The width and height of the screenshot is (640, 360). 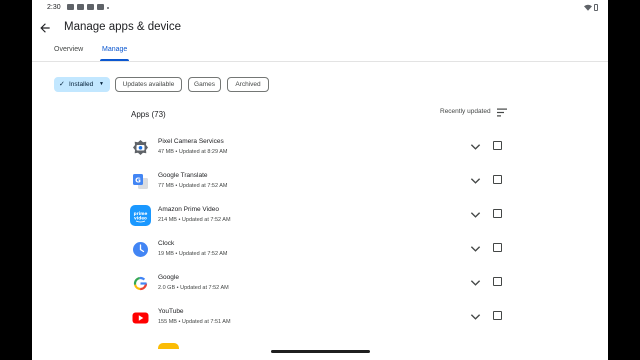 What do you see at coordinates (204, 84) in the screenshot?
I see `filter-chip-games: Games` at bounding box center [204, 84].